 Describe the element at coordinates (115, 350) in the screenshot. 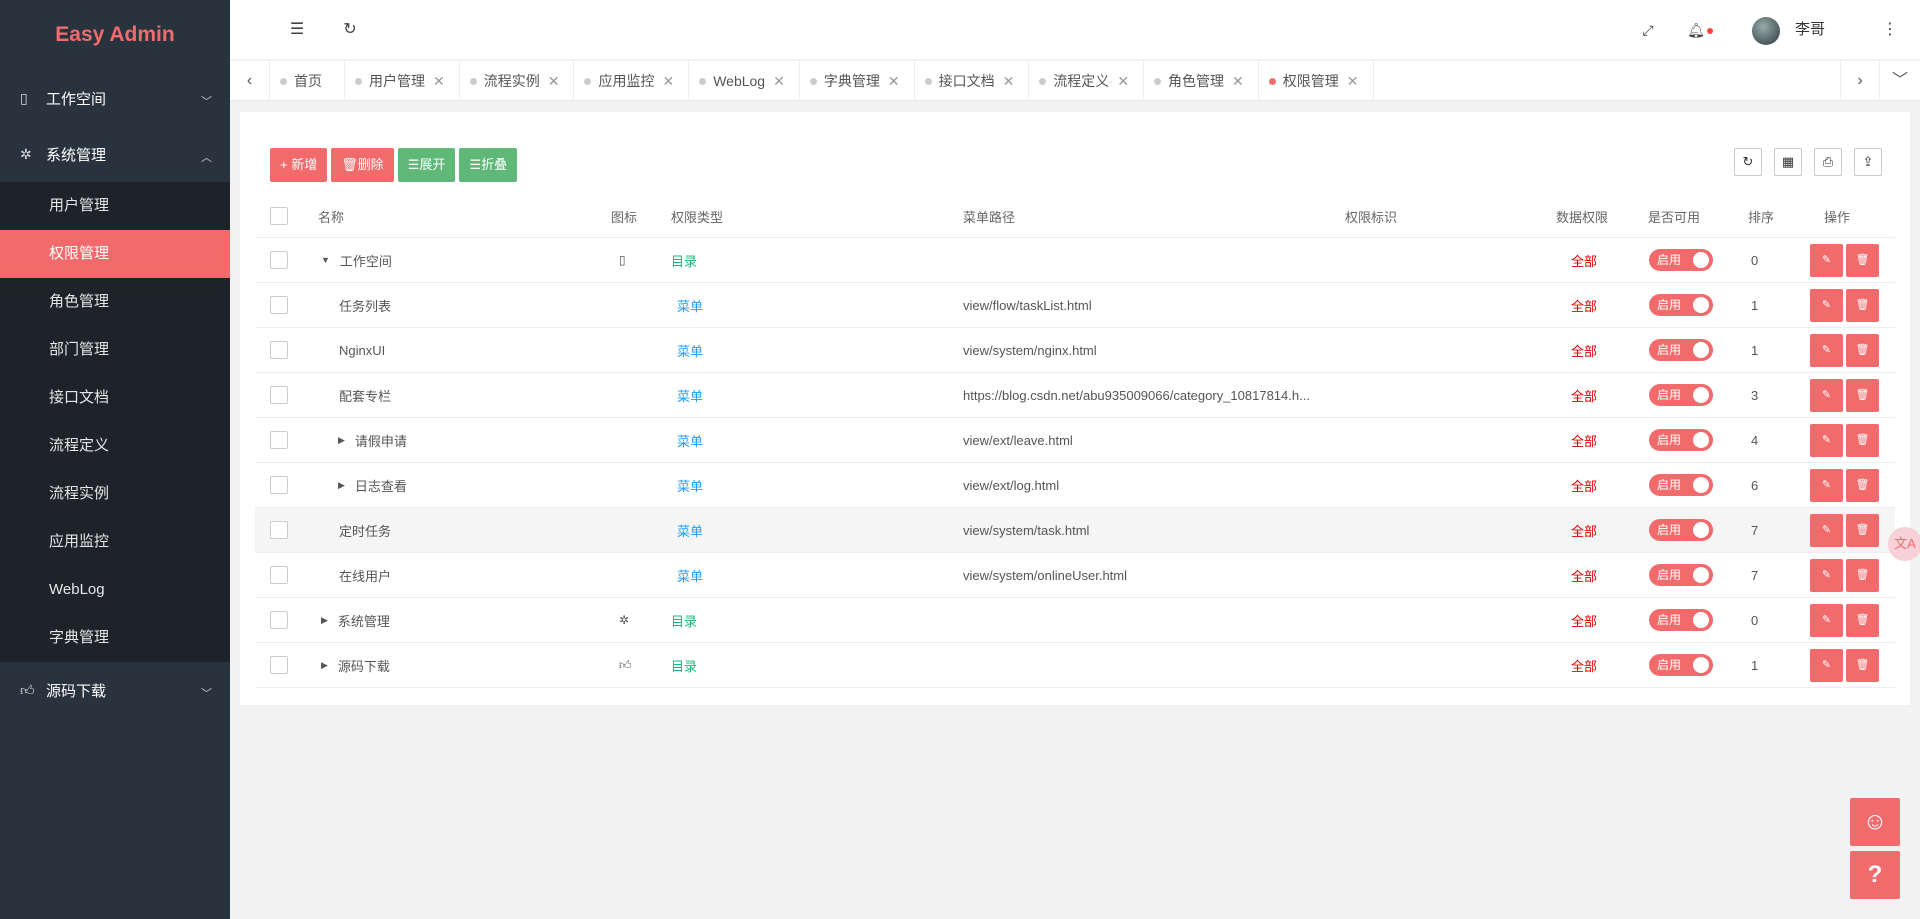

I see `sidebar-item-departments: 部门管理` at that location.